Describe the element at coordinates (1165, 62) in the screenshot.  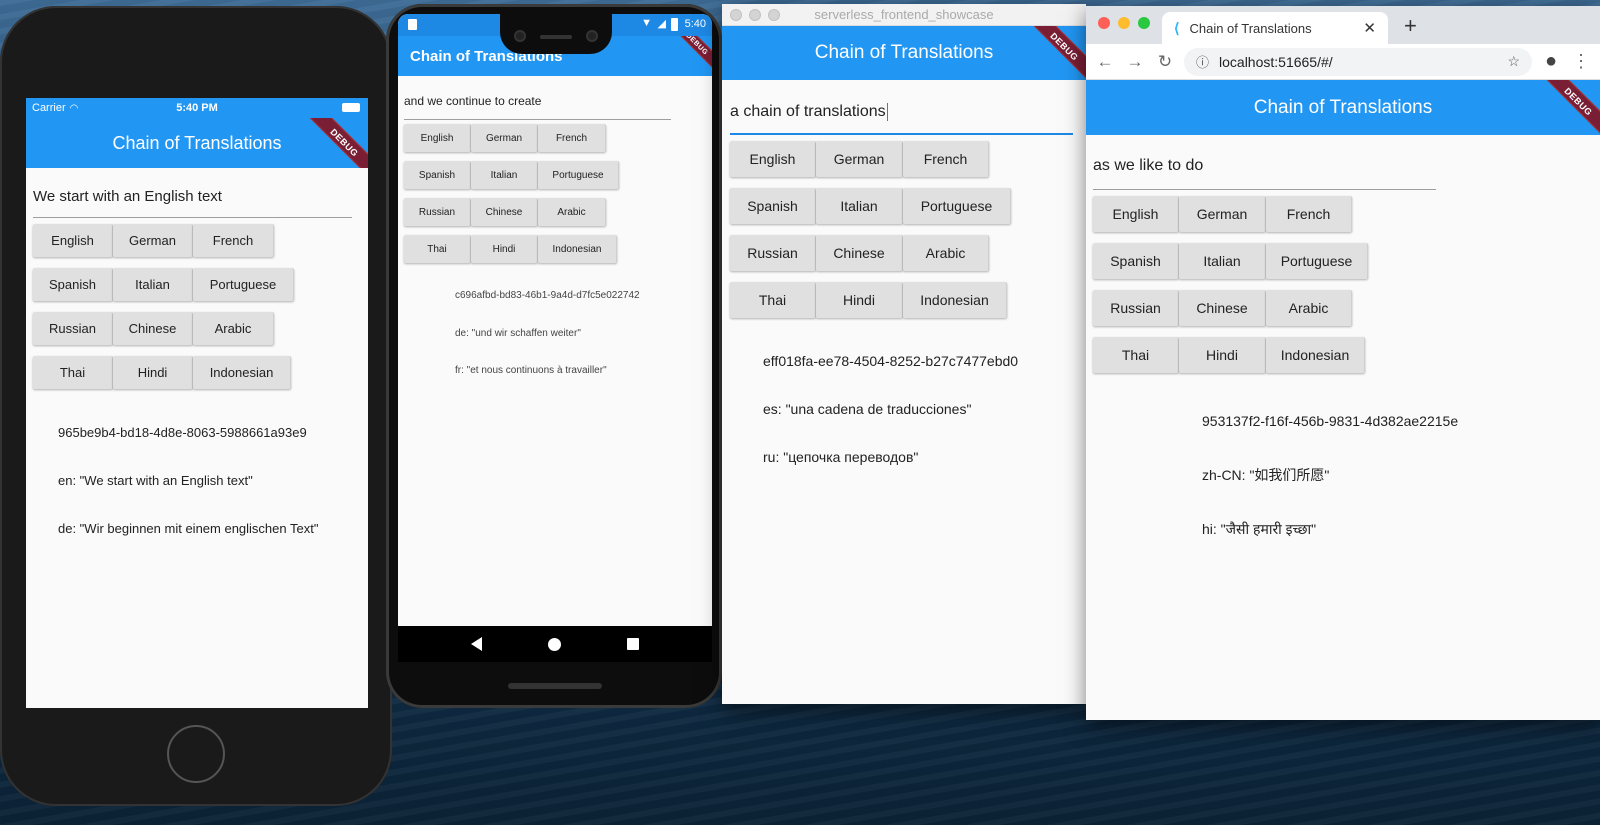
I see `reload-icon: ↻` at that location.